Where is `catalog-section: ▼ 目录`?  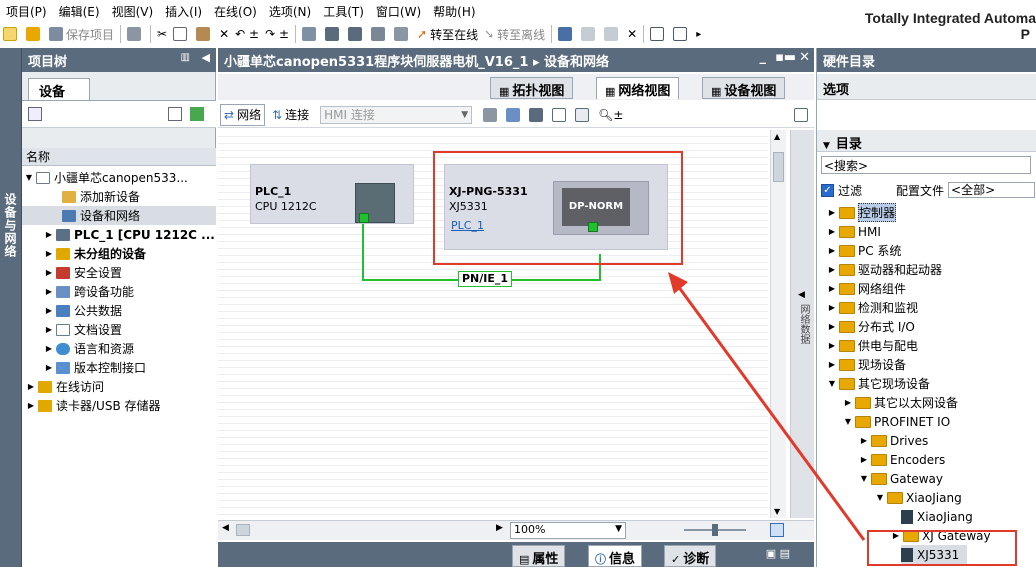 catalog-section: ▼ 目录 is located at coordinates (926, 141).